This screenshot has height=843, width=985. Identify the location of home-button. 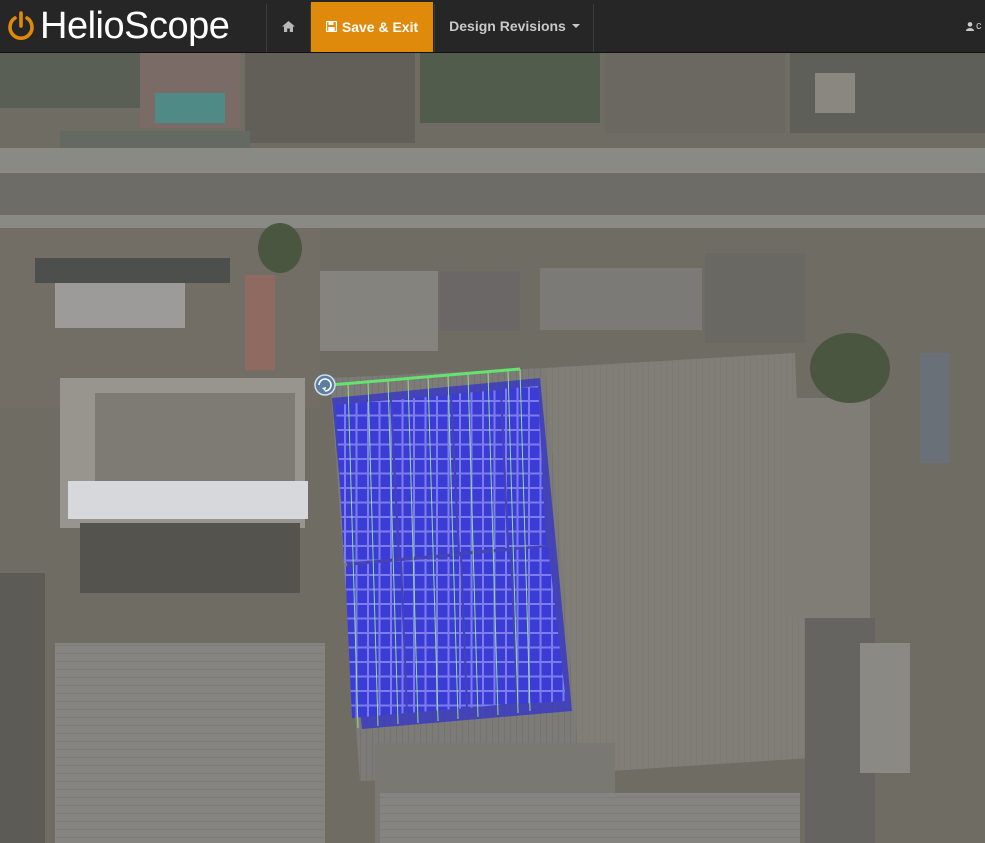
(288, 26).